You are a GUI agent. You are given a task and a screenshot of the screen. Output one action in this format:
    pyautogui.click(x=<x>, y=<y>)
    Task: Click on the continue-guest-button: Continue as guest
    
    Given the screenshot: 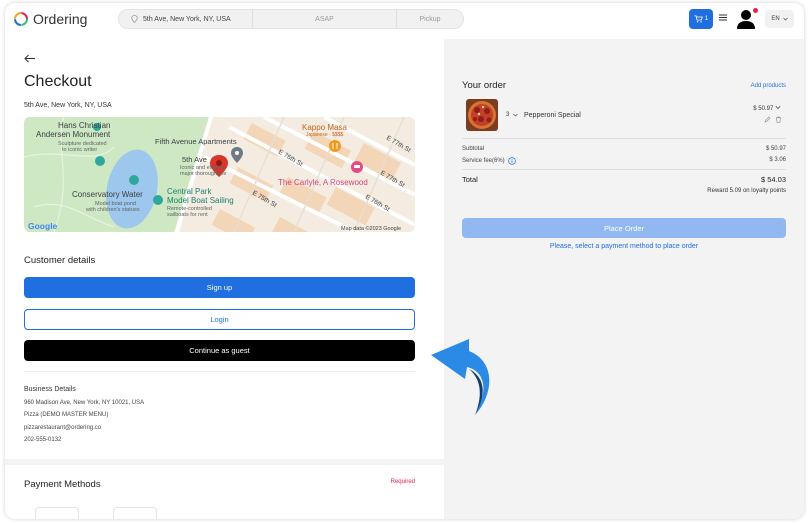 What is the action you would take?
    pyautogui.click(x=219, y=350)
    